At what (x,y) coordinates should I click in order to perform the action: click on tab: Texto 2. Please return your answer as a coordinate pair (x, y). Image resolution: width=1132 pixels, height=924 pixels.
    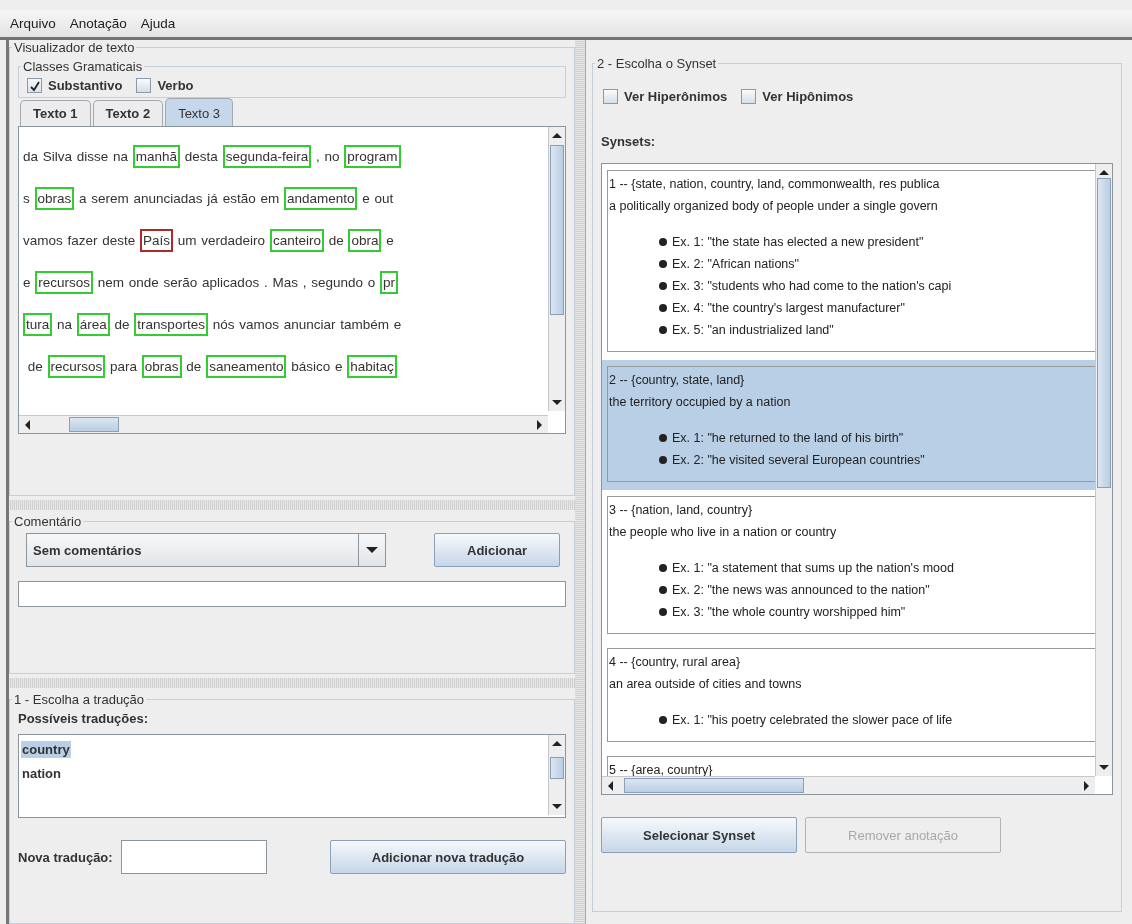
    Looking at the image, I should click on (128, 113).